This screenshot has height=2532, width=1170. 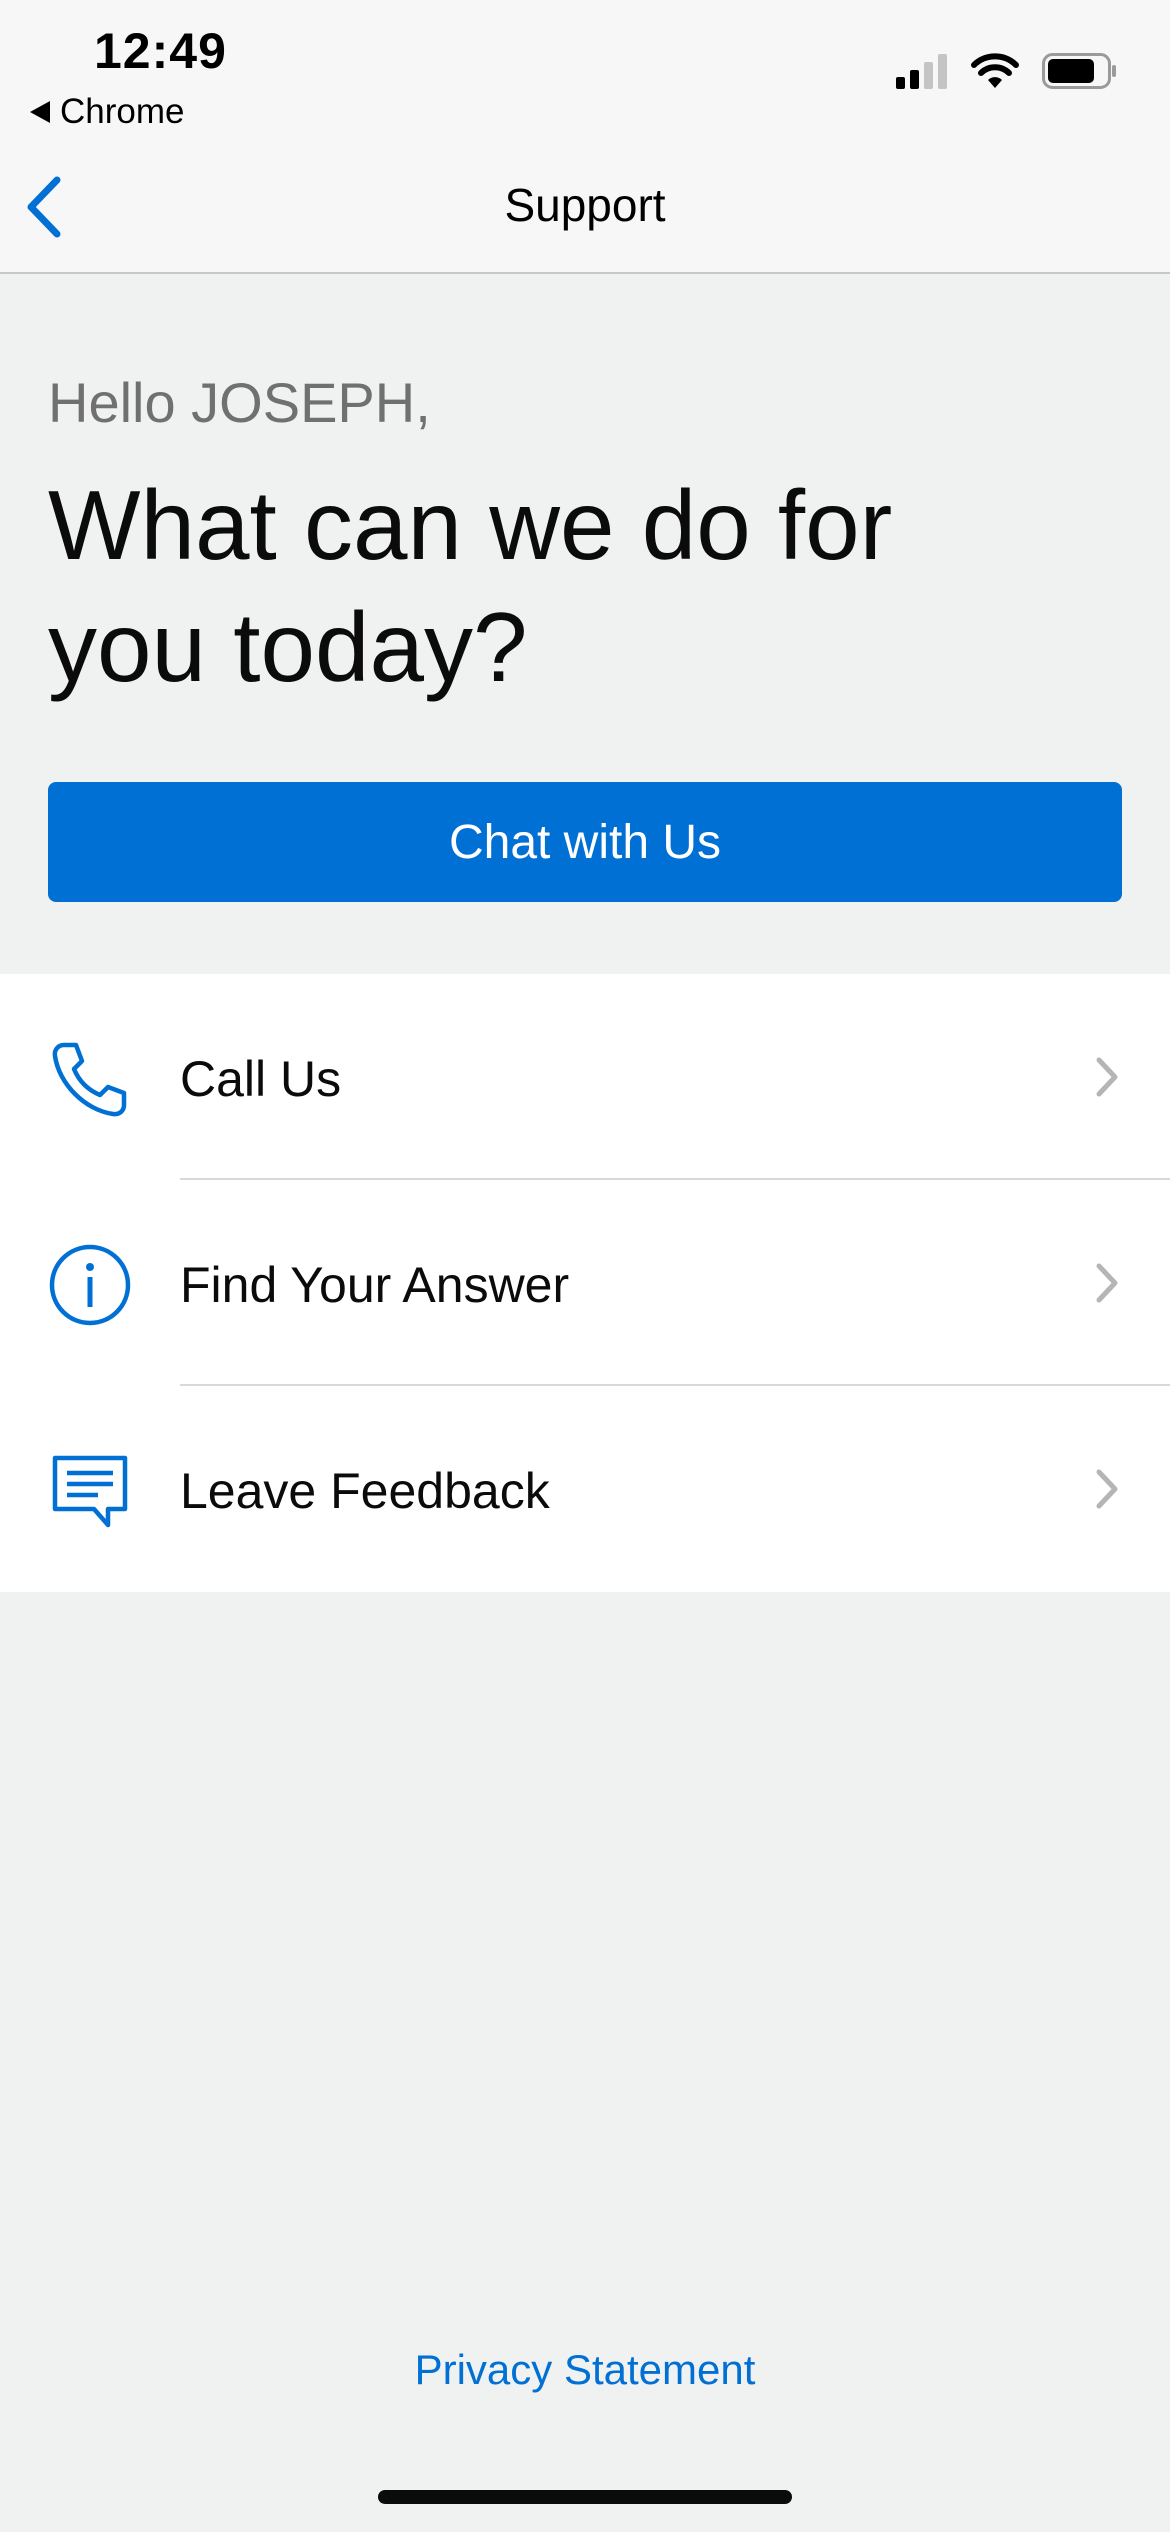 What do you see at coordinates (995, 70) in the screenshot?
I see `wifi-icon` at bounding box center [995, 70].